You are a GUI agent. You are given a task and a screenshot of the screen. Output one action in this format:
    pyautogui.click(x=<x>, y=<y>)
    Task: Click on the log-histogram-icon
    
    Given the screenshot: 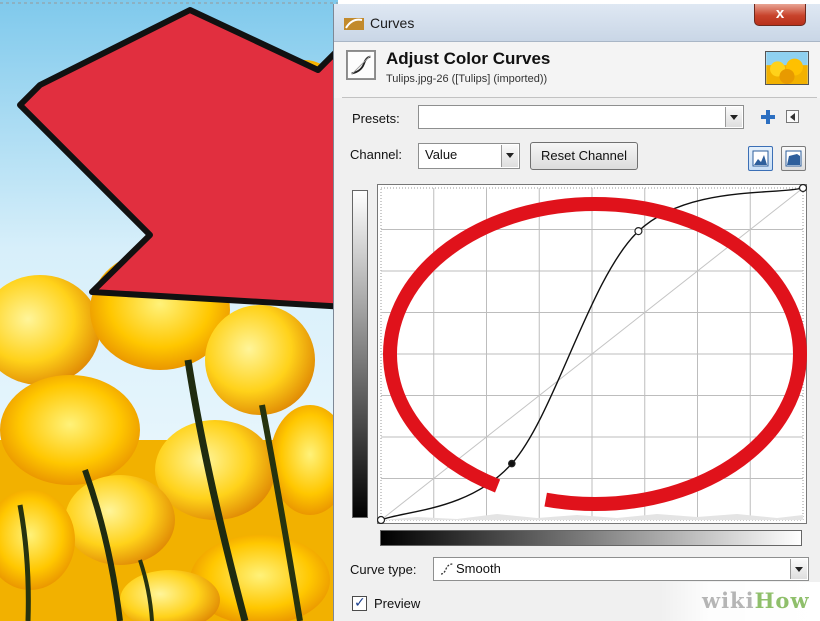 What is the action you would take?
    pyautogui.click(x=793, y=158)
    